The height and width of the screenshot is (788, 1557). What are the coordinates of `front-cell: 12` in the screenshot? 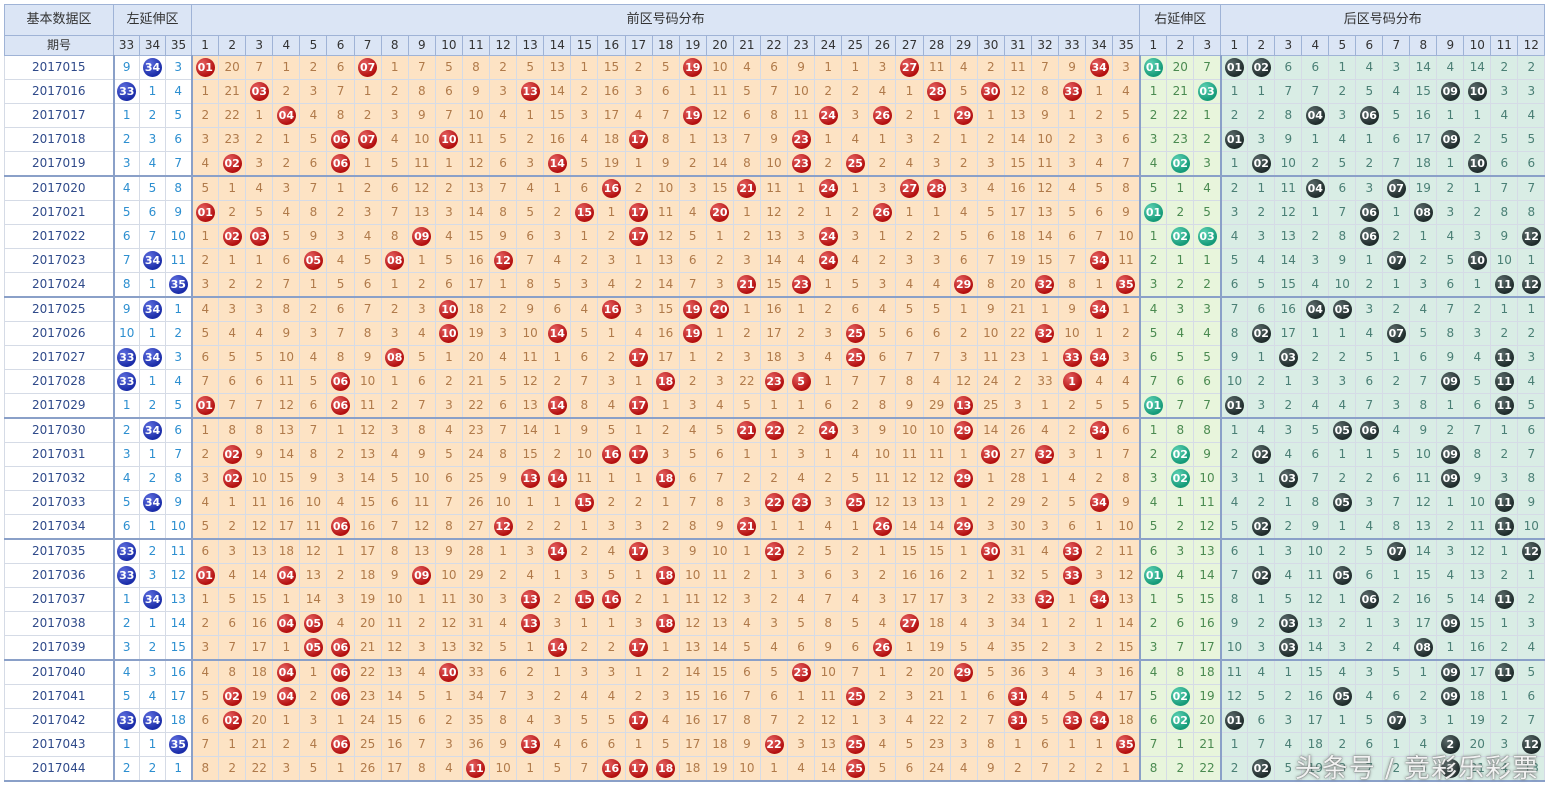 It's located at (421, 527).